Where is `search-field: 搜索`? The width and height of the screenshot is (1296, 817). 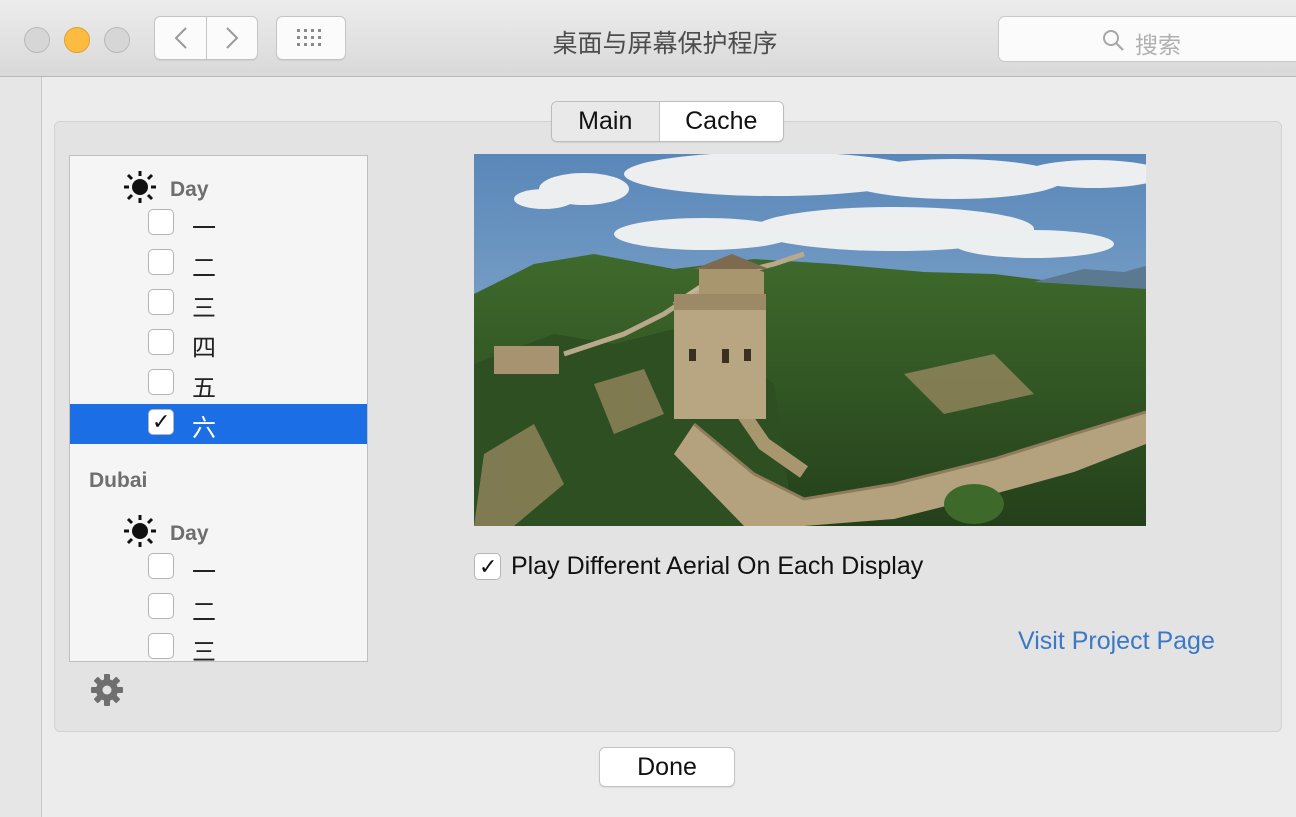 search-field: 搜索 is located at coordinates (1147, 39).